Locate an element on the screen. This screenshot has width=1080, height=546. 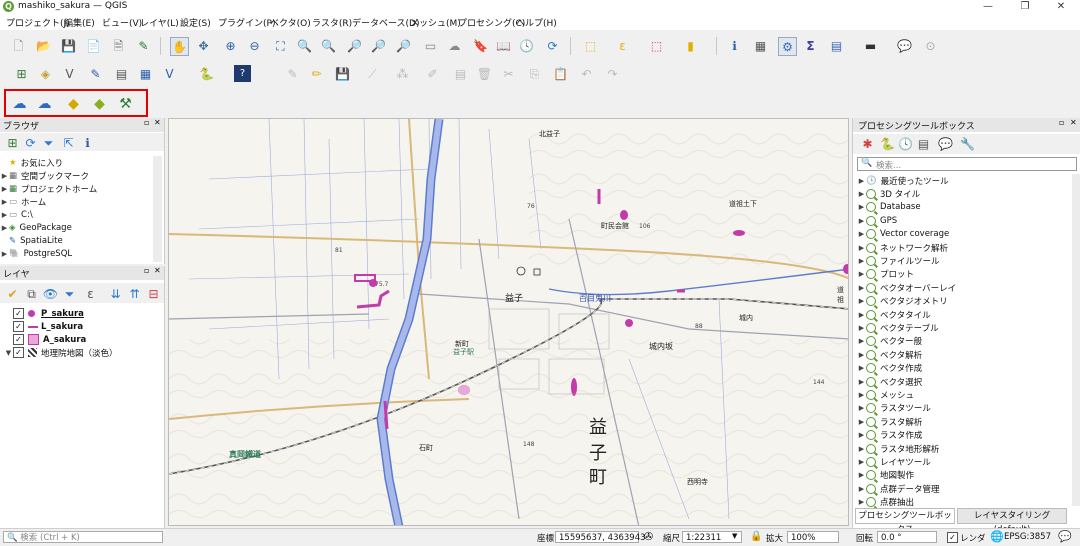
copy-features-icon: ⎘ is located at coordinates (534, 73).